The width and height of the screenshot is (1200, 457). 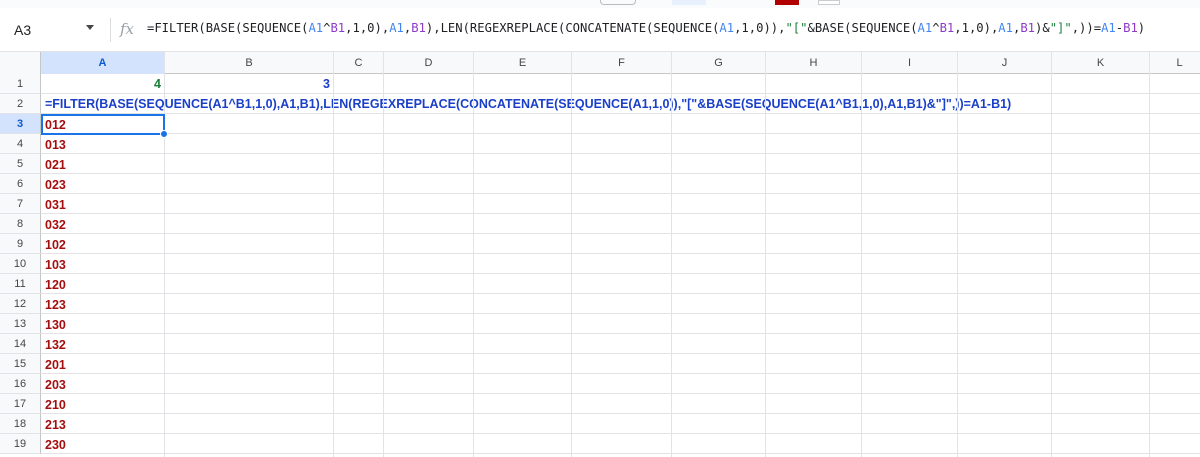 I want to click on text-color-icon, so click(x=787, y=2).